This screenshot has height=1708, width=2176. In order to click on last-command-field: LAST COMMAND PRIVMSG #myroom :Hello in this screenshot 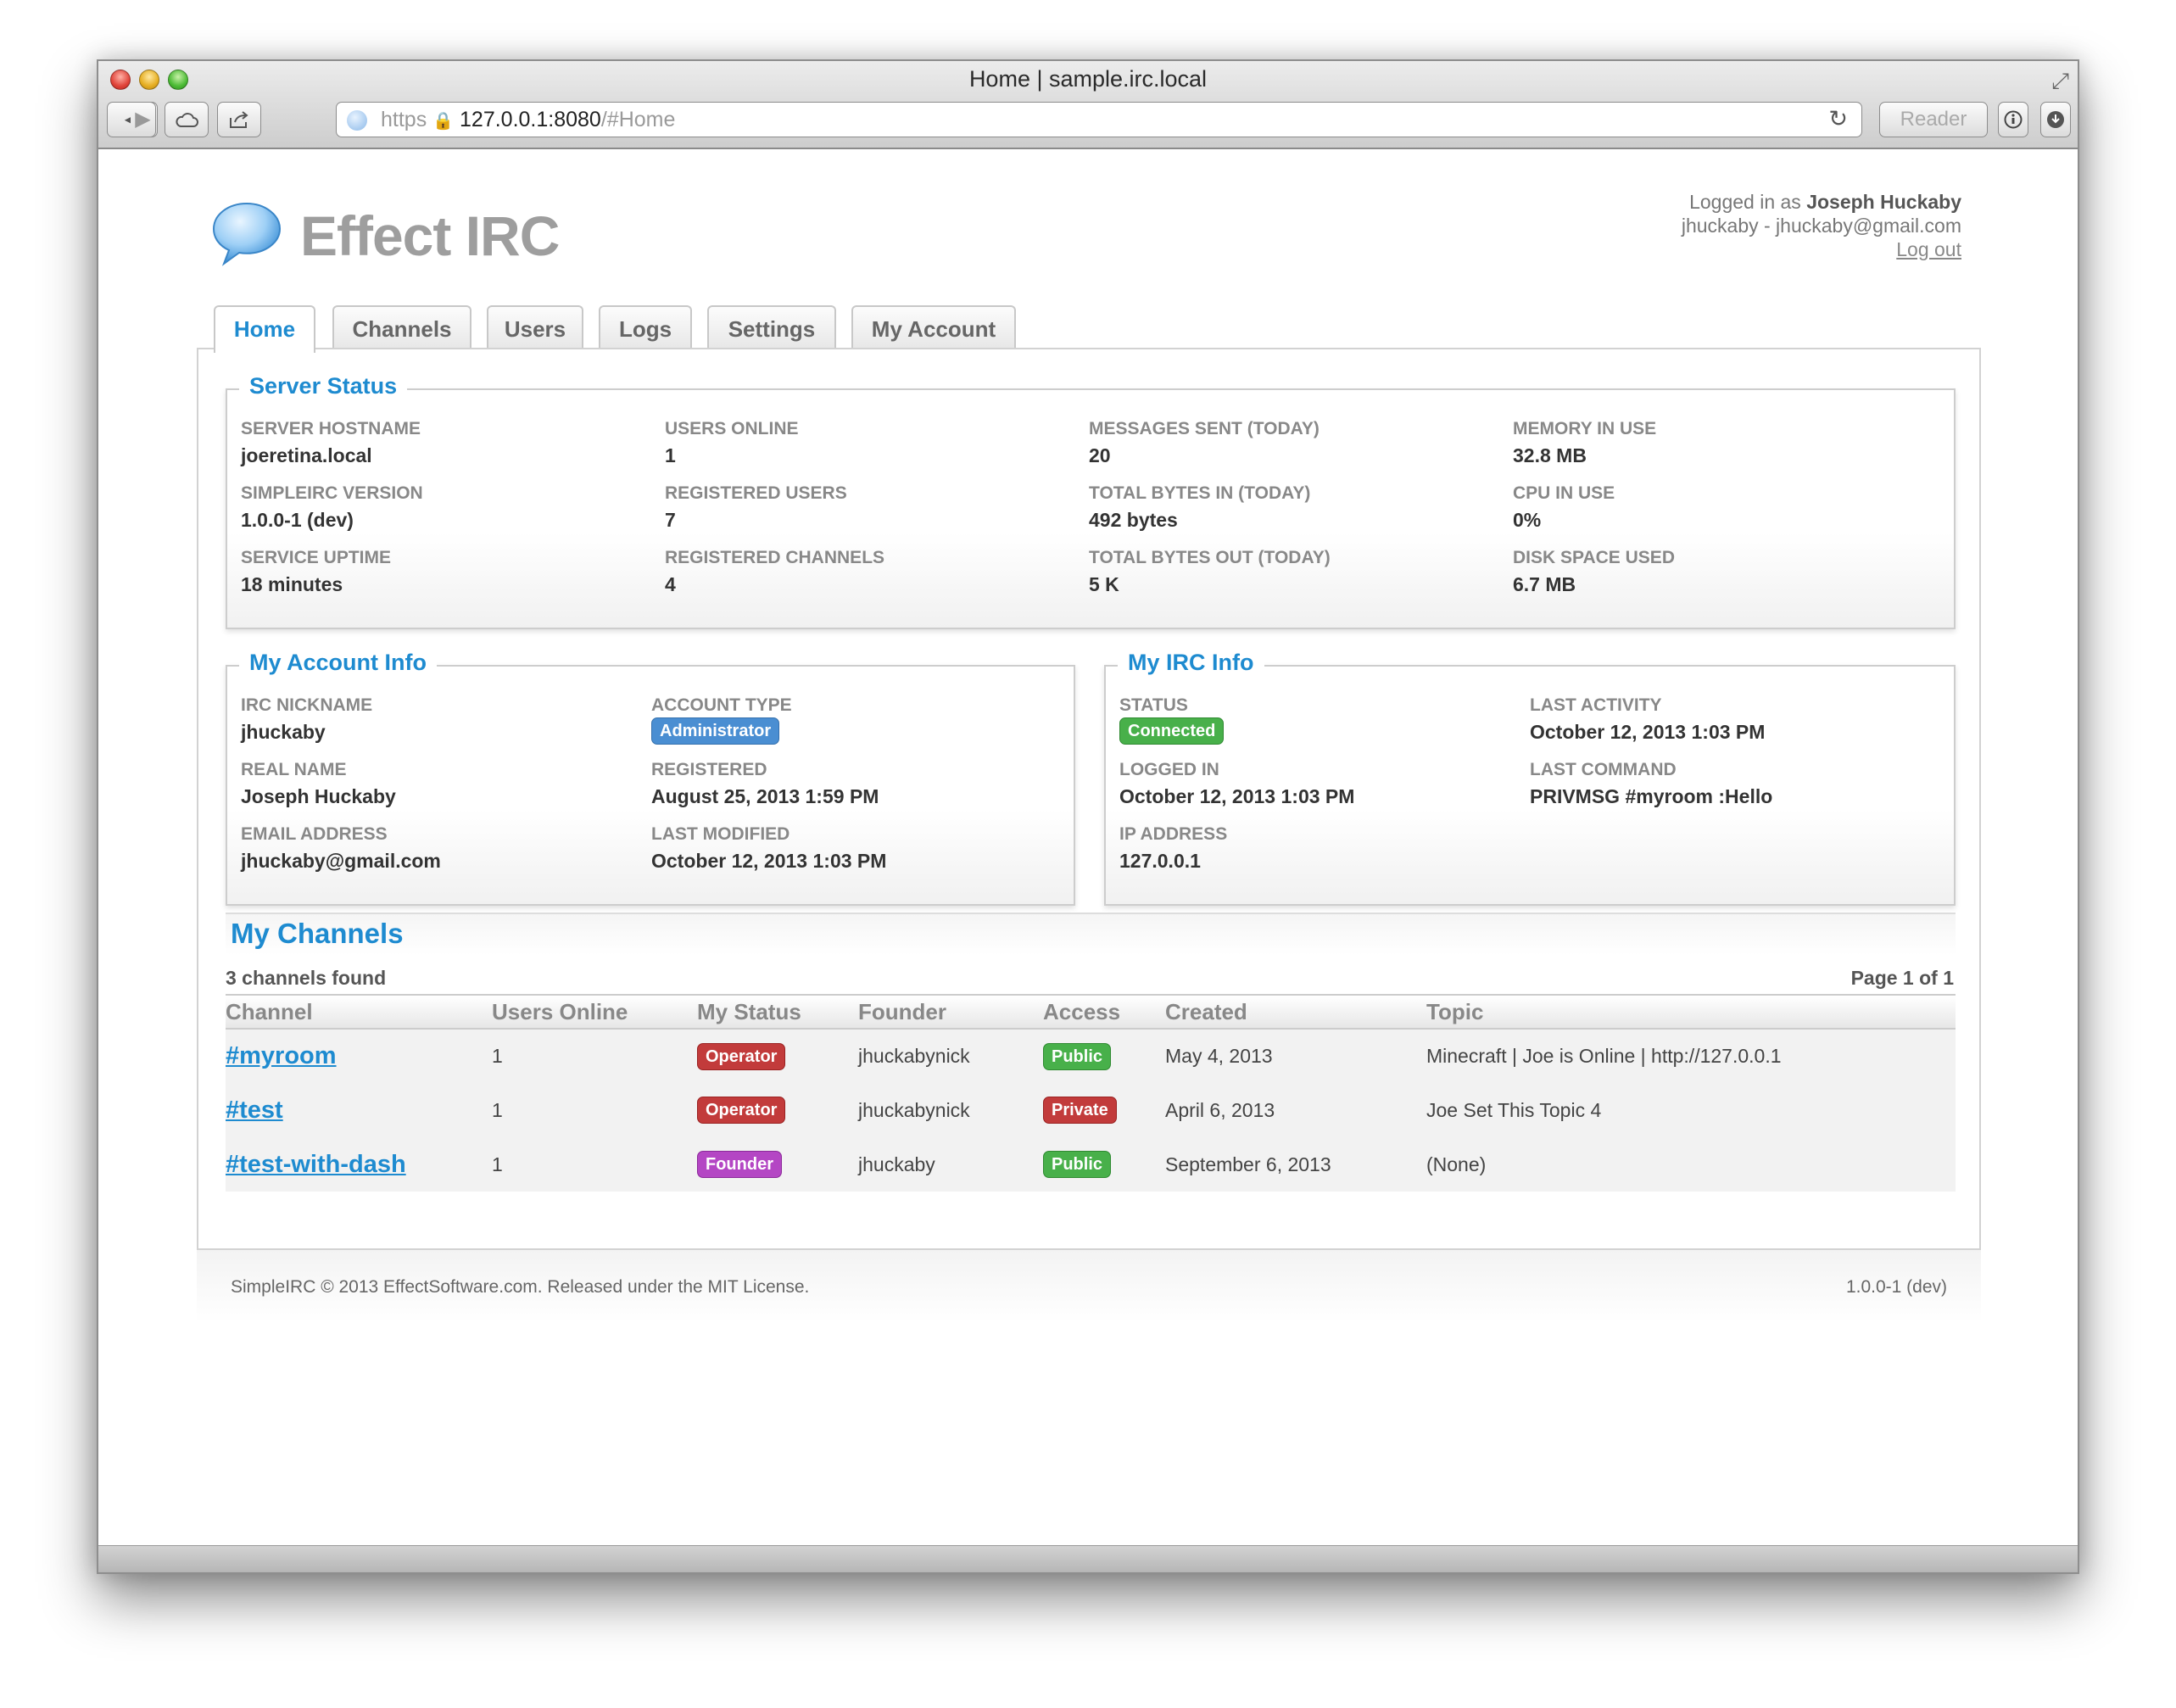, I will do `click(1651, 784)`.